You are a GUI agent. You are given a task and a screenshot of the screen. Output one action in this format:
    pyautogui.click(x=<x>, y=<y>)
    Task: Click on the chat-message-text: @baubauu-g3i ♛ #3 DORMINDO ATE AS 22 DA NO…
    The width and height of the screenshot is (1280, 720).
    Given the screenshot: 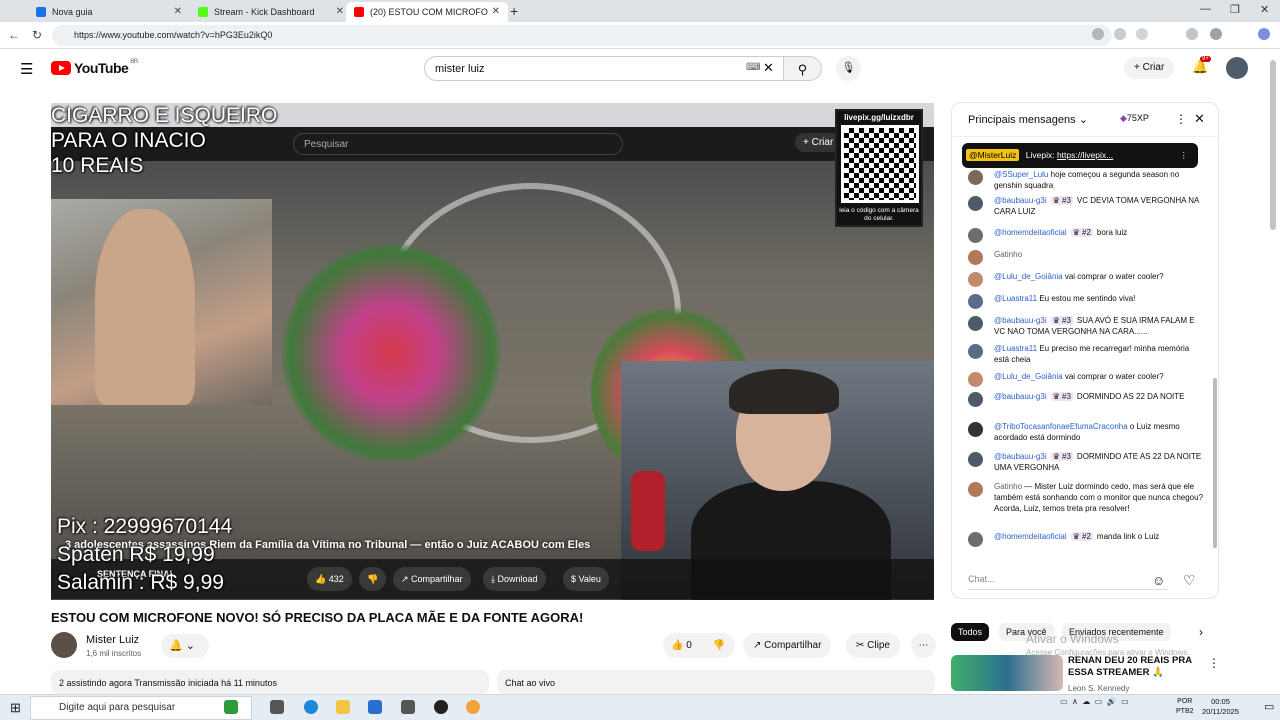 What is the action you would take?
    pyautogui.click(x=1100, y=462)
    